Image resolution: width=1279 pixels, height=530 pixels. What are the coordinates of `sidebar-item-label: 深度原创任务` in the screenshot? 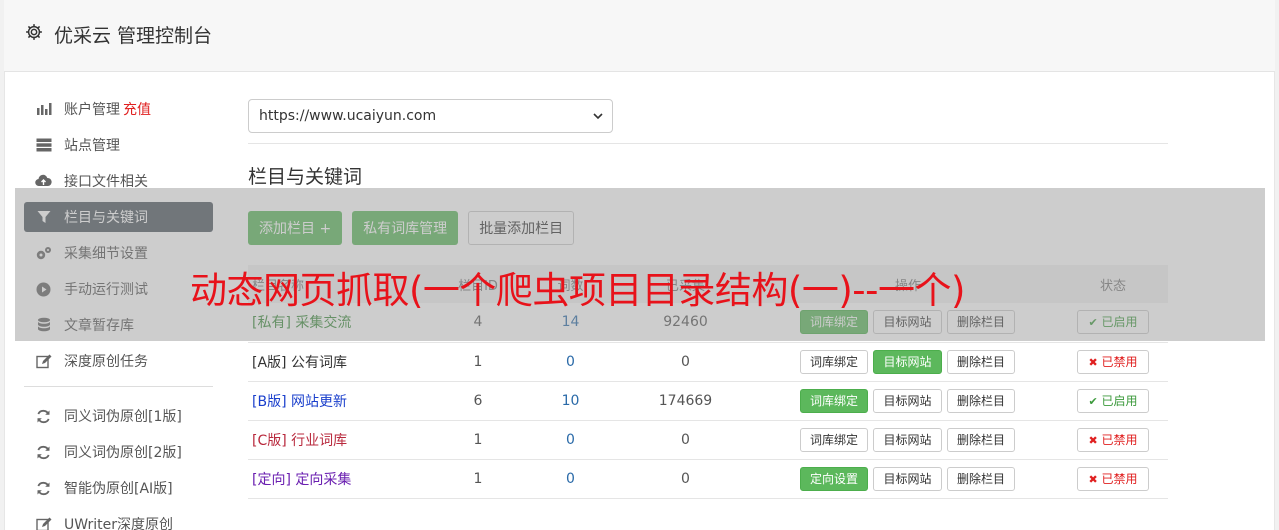 It's located at (106, 362).